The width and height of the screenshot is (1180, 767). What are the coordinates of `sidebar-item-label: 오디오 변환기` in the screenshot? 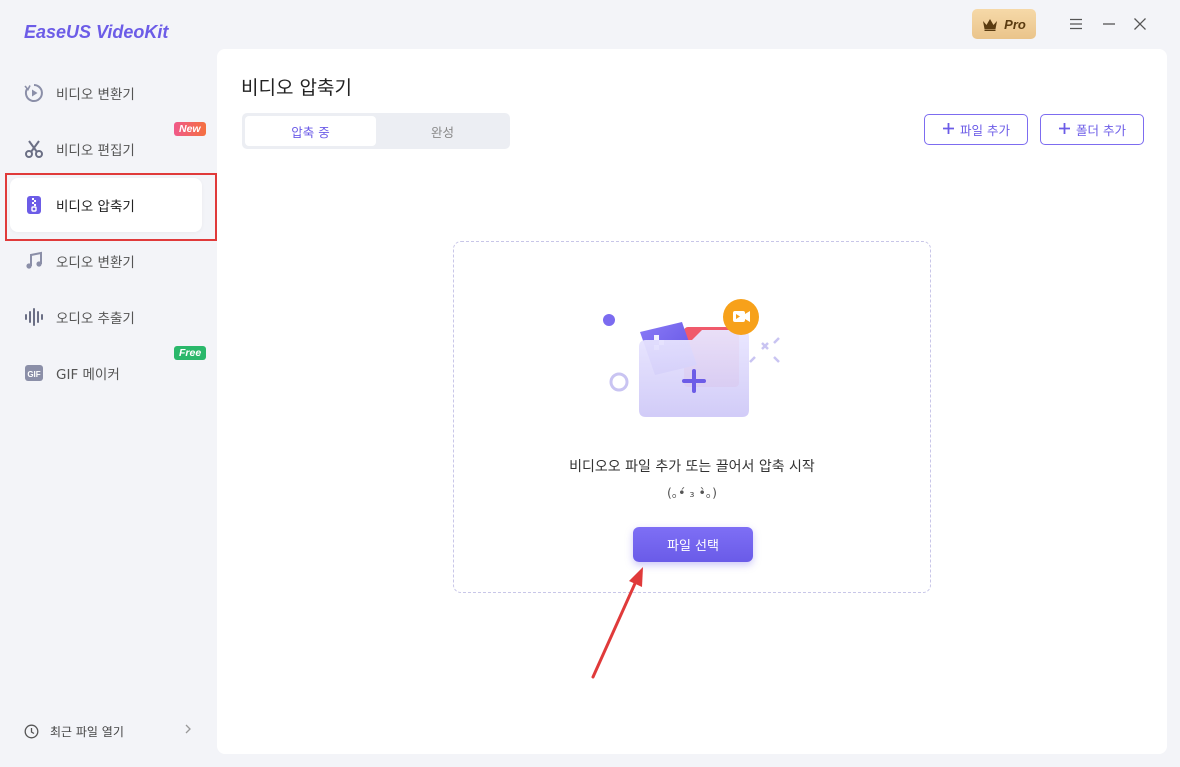 It's located at (95, 263).